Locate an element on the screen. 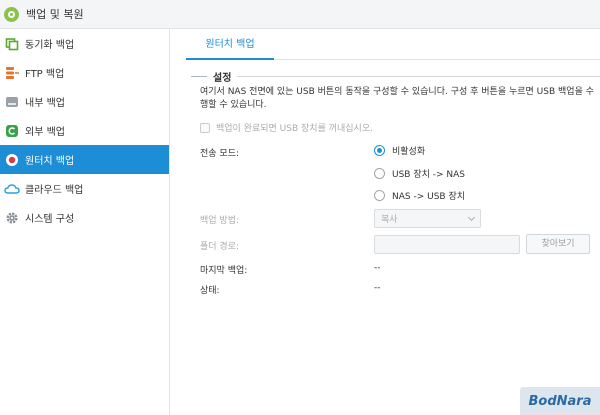 This screenshot has height=415, width=600. backup-method-value: 복사 is located at coordinates (389, 220).